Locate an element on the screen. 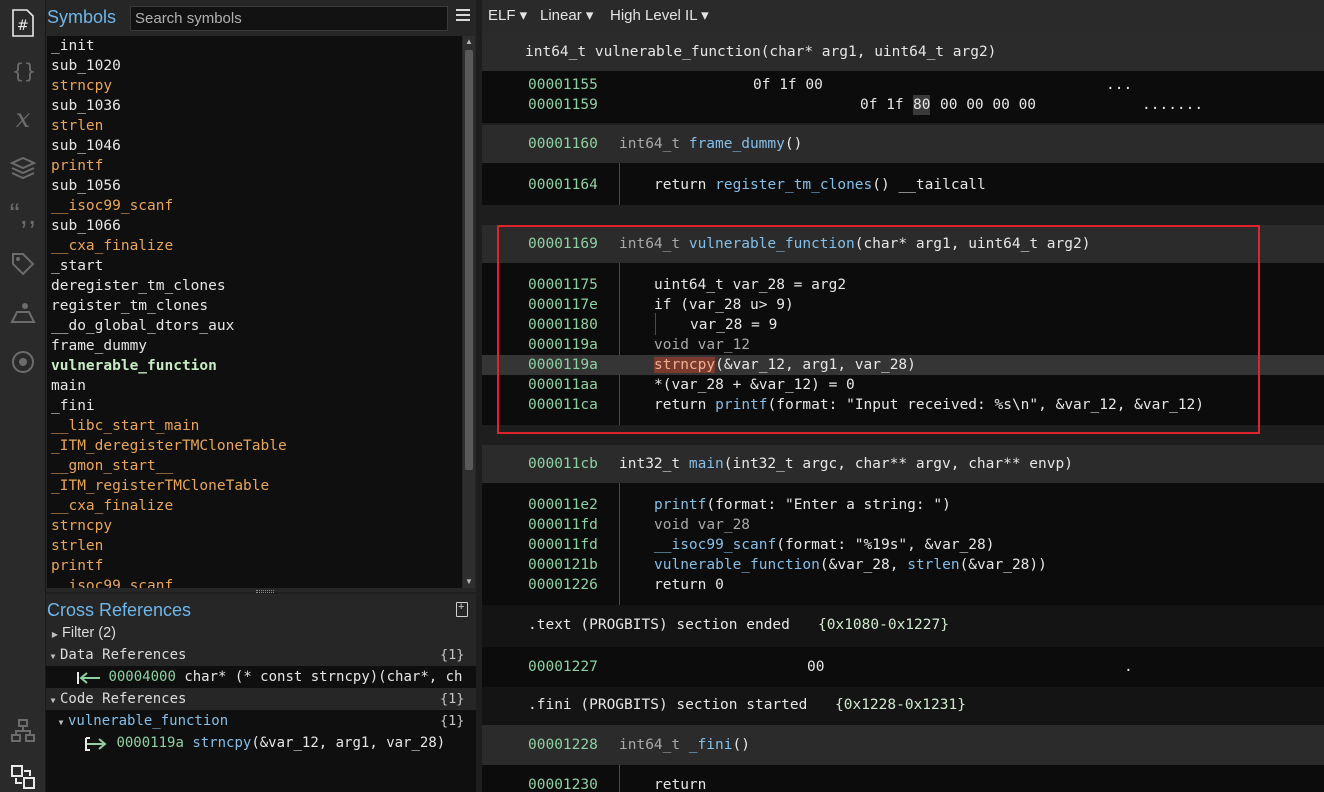 This screenshot has height=792, width=1324. splitter-handle is located at coordinates (265, 591).